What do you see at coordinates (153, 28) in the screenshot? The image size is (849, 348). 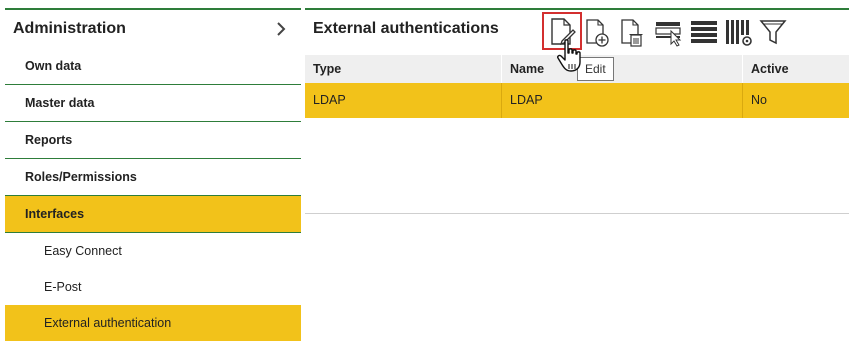 I see `sidebar-header: Administration` at bounding box center [153, 28].